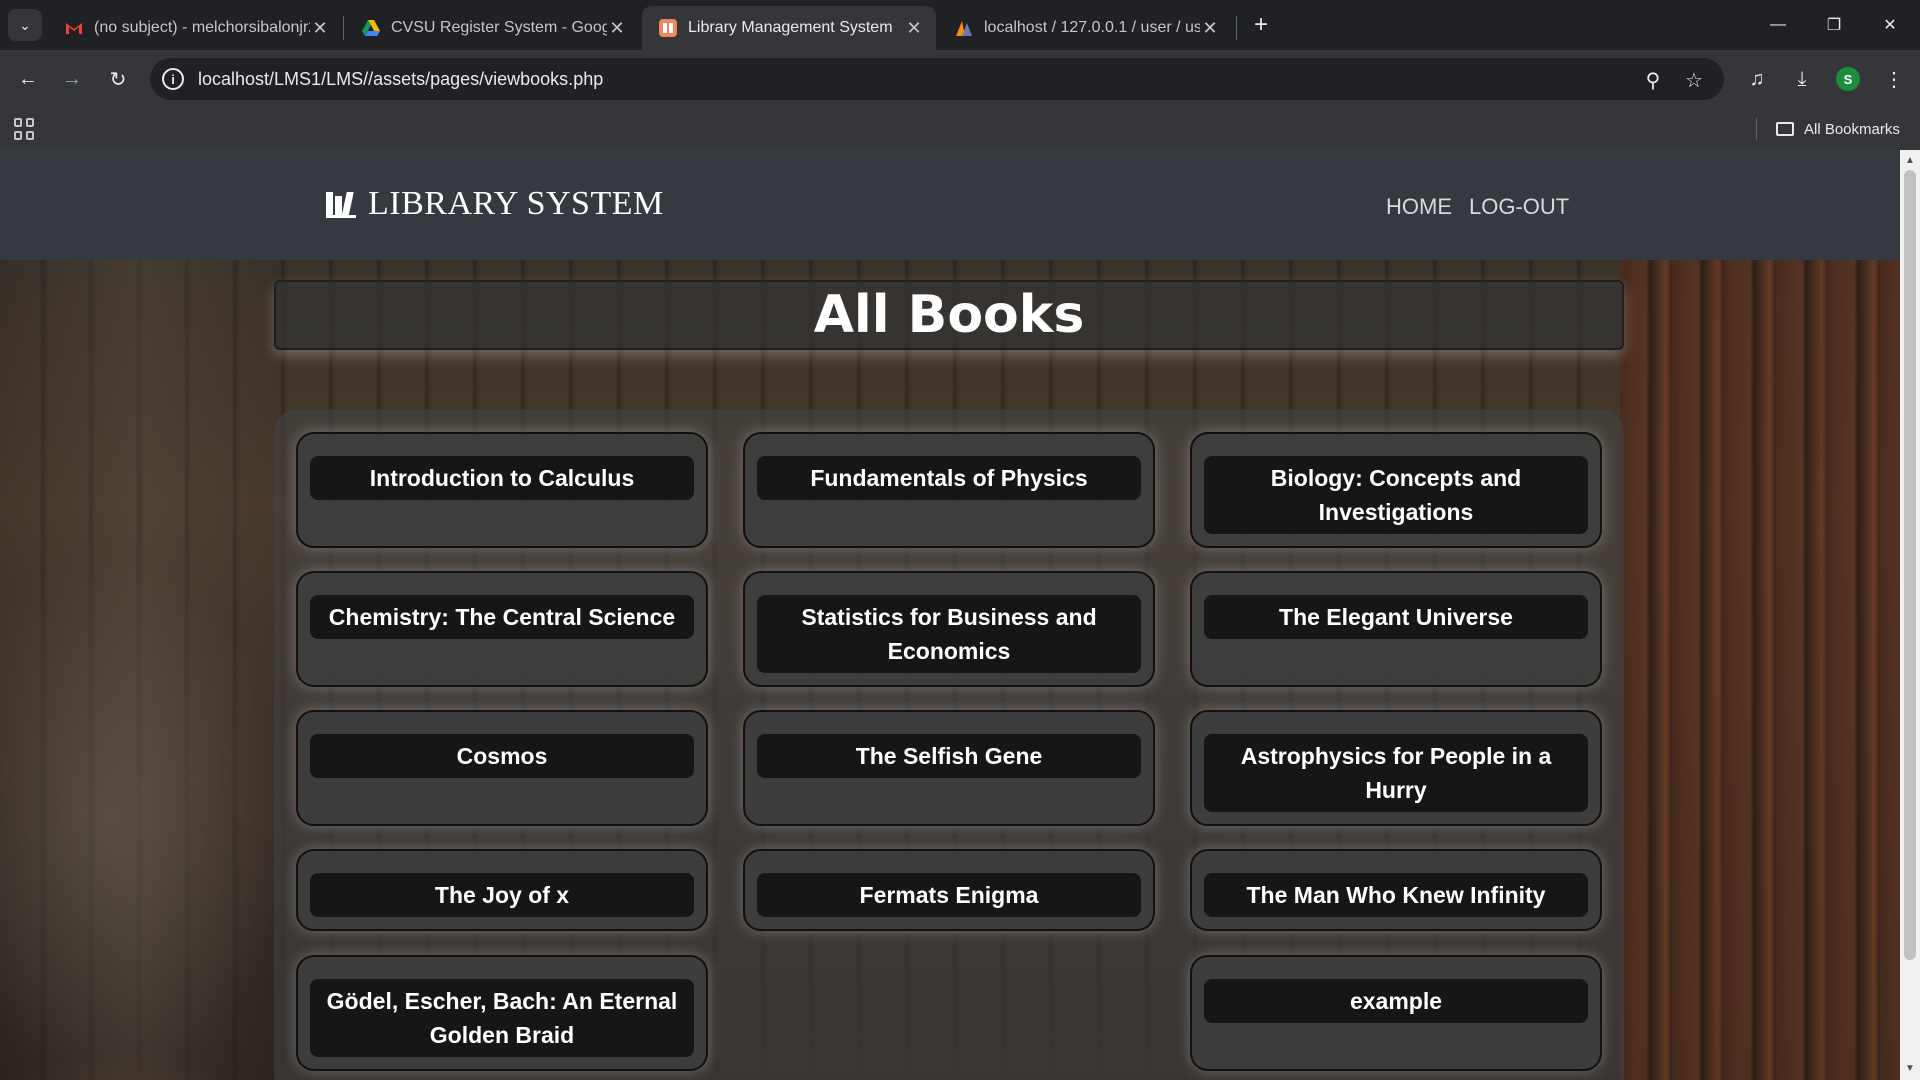 The width and height of the screenshot is (1920, 1080). Describe the element at coordinates (140, 670) in the screenshot. I see `ornament-background` at that location.